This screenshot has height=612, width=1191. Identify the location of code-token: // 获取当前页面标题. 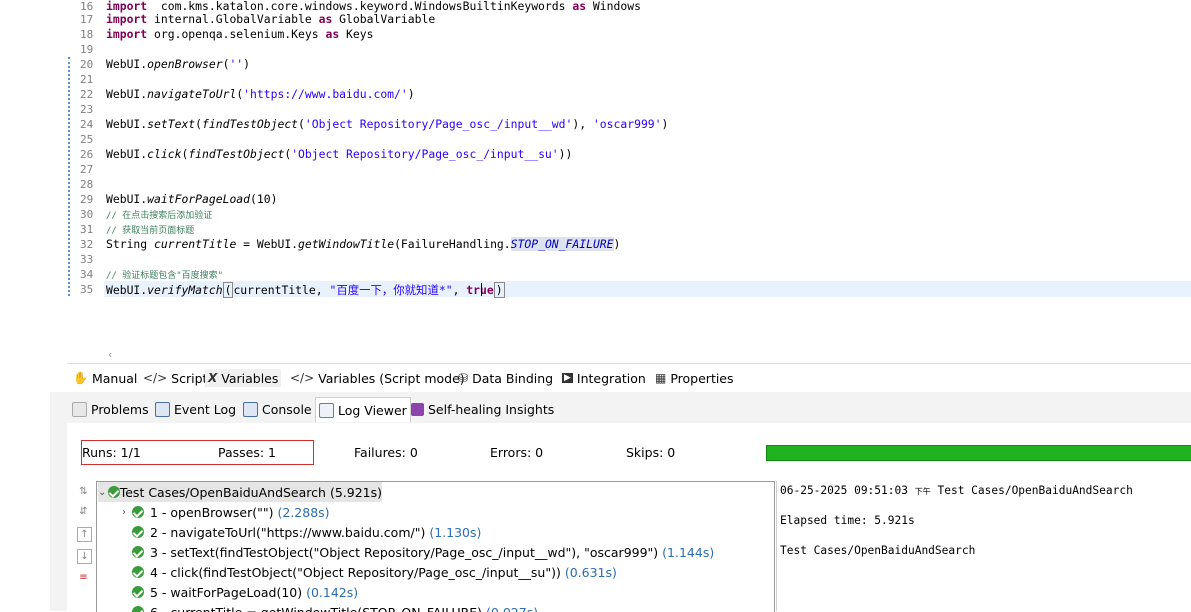
(150, 231).